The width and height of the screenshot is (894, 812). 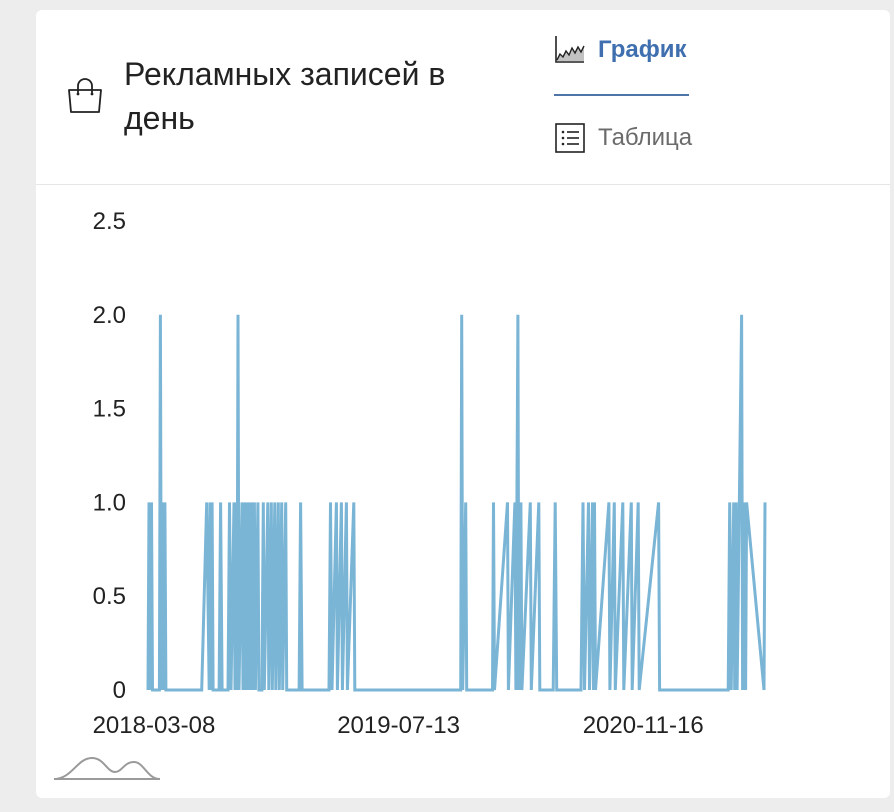 What do you see at coordinates (643, 725) in the screenshot?
I see `x-tick-label: 2020-11-16` at bounding box center [643, 725].